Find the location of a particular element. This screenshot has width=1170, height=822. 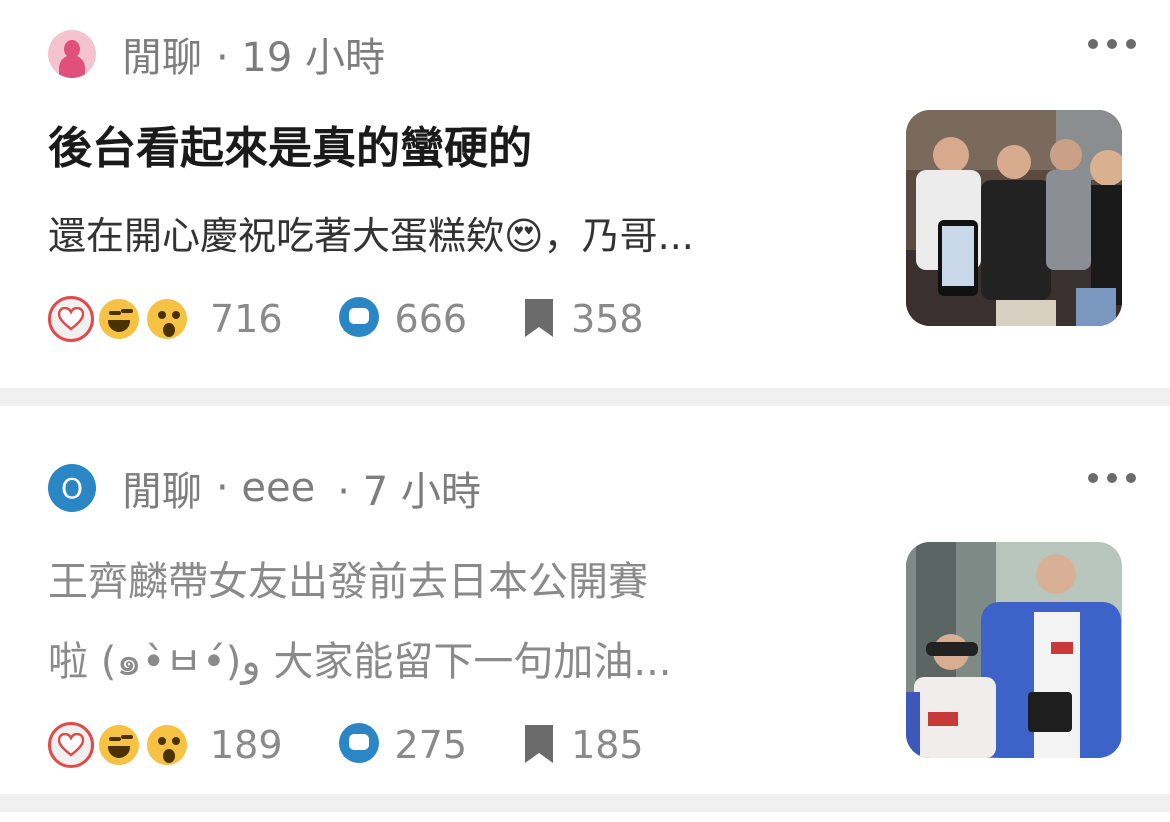

post-stats: 716 666 358 is located at coordinates (372, 319).